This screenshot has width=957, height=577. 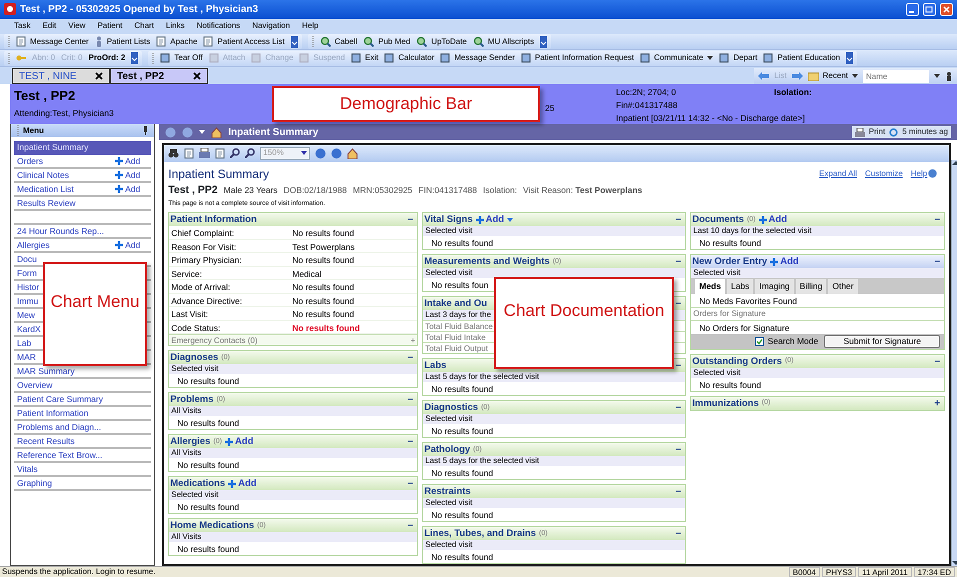 I want to click on person-search-icon, so click(x=949, y=76).